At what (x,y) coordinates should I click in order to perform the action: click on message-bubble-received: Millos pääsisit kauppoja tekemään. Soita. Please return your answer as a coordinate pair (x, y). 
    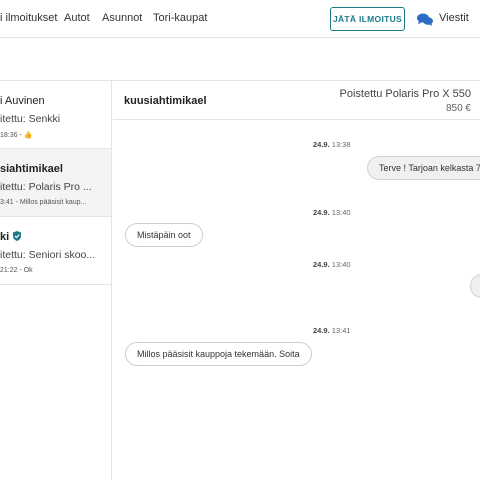
    Looking at the image, I should click on (218, 354).